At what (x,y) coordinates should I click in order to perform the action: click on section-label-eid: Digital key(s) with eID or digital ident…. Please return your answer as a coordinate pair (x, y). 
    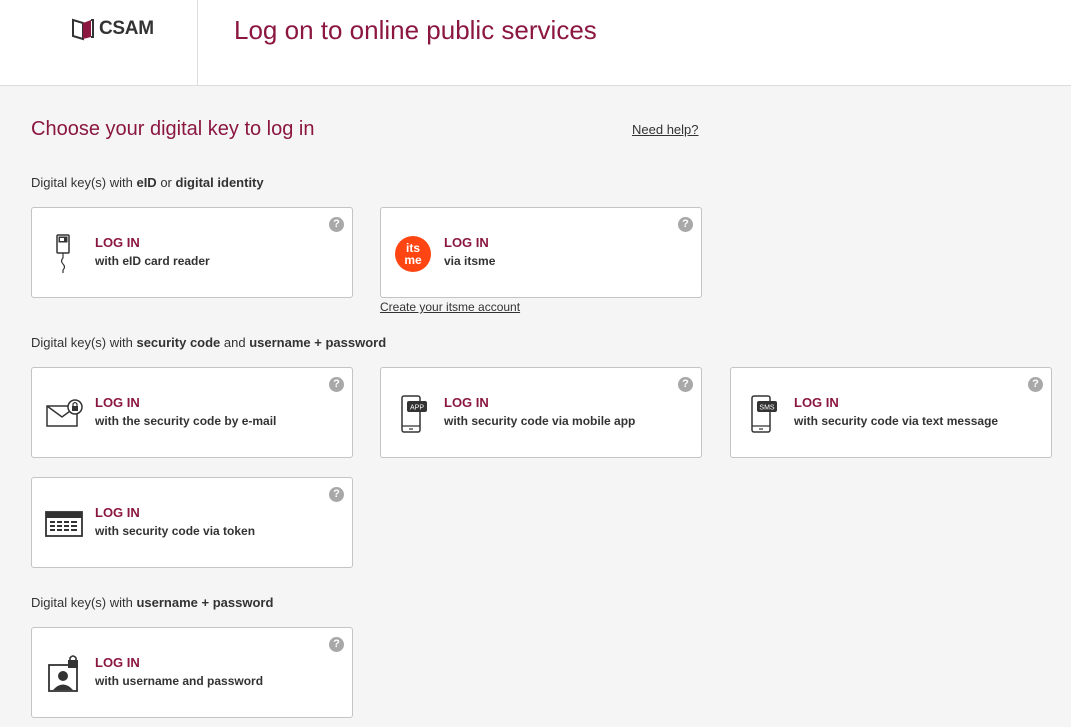
    Looking at the image, I should click on (147, 182).